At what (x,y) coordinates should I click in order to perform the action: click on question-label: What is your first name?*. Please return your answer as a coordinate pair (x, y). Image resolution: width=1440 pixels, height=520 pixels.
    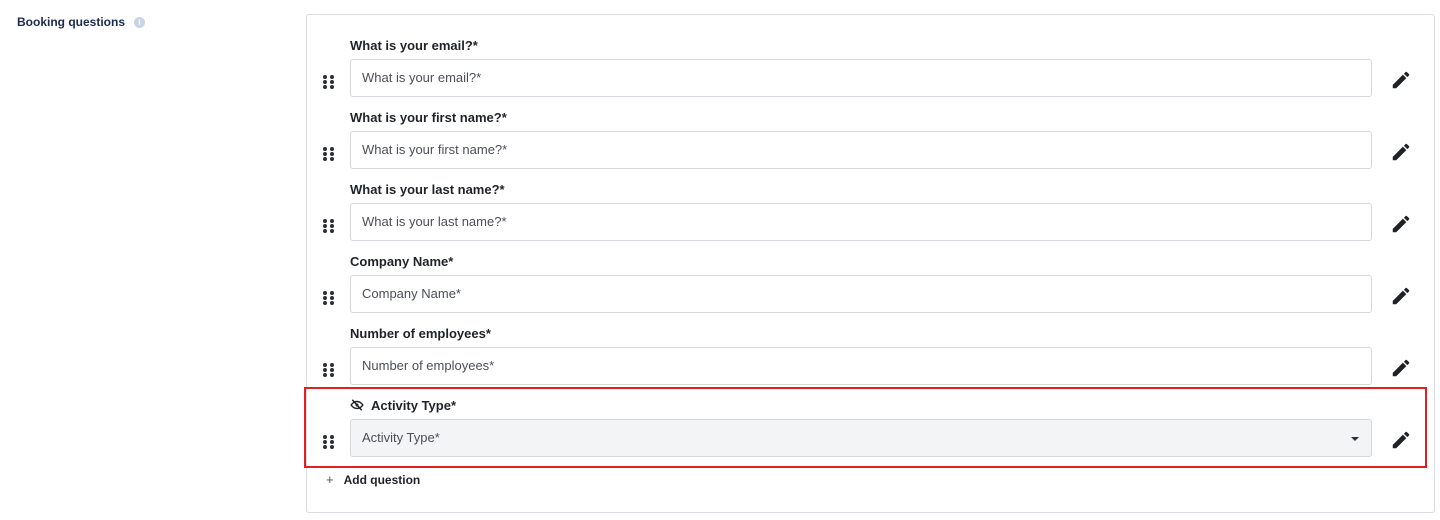
    Looking at the image, I should click on (428, 117).